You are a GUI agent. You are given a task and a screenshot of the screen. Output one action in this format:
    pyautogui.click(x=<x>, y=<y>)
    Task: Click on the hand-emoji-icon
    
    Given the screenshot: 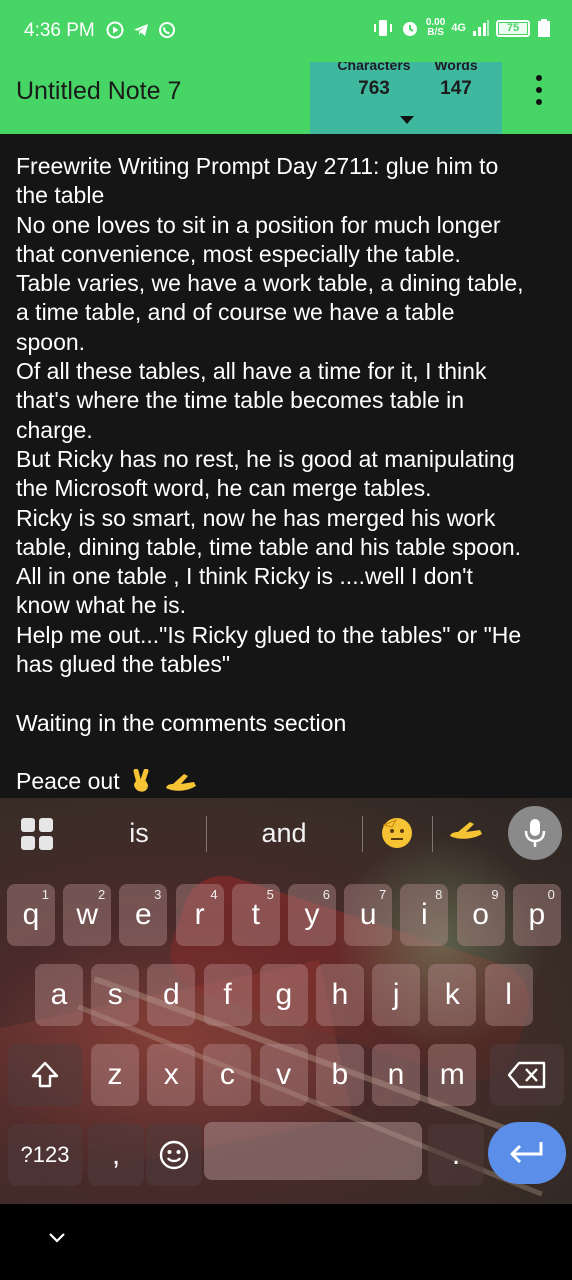 What is the action you would take?
    pyautogui.click(x=180, y=782)
    